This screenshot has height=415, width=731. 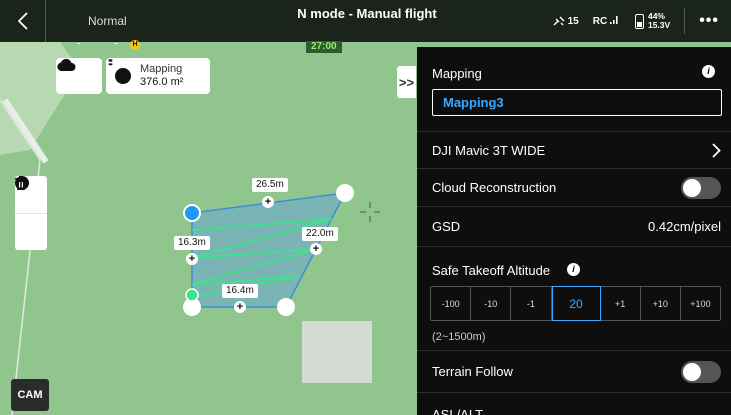 I want to click on mapping-area-card: Mapping 376.0 m², so click(x=158, y=76).